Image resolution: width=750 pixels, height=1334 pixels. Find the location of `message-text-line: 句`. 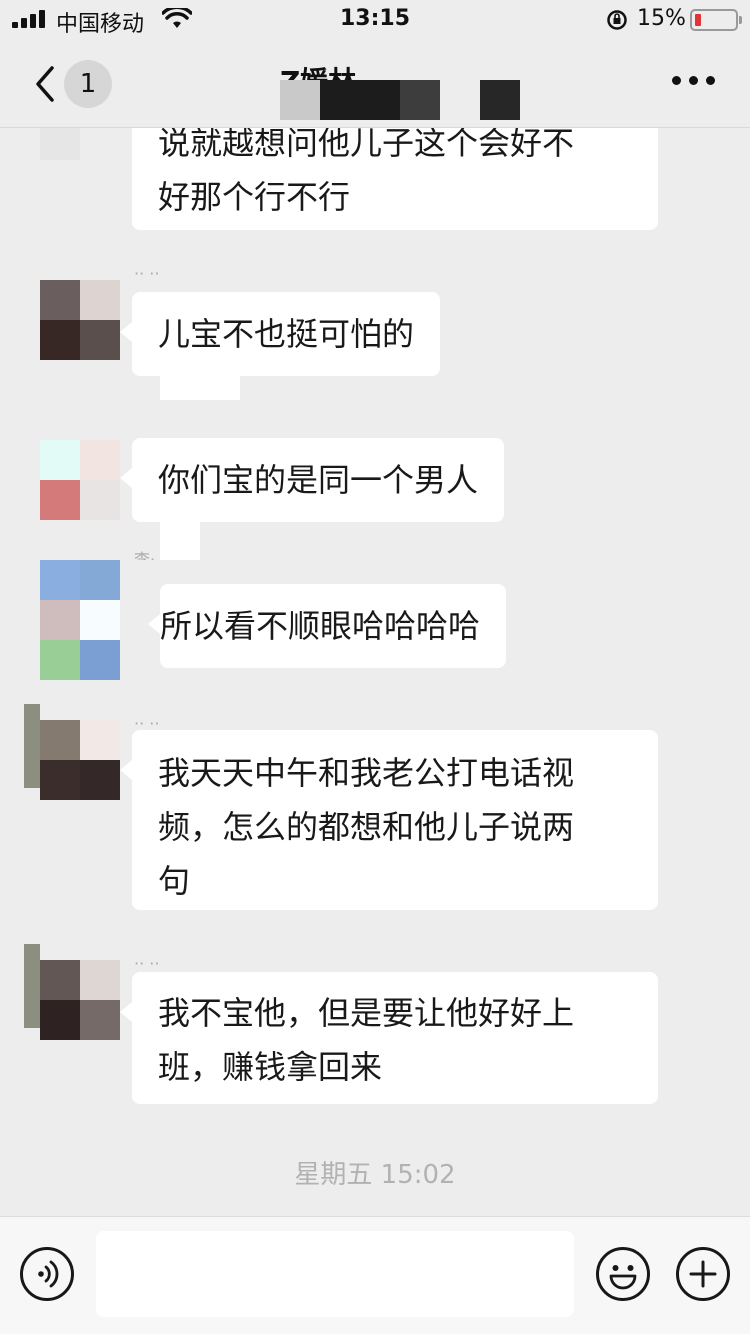

message-text-line: 句 is located at coordinates (174, 881).